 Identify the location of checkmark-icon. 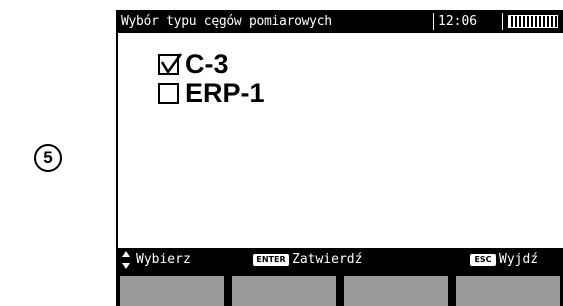
(171, 63).